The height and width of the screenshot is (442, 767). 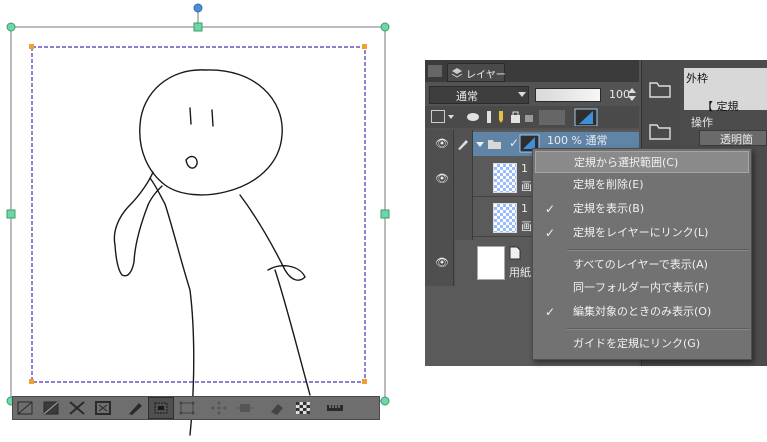 I want to click on panel-menu-icon, so click(x=435, y=71).